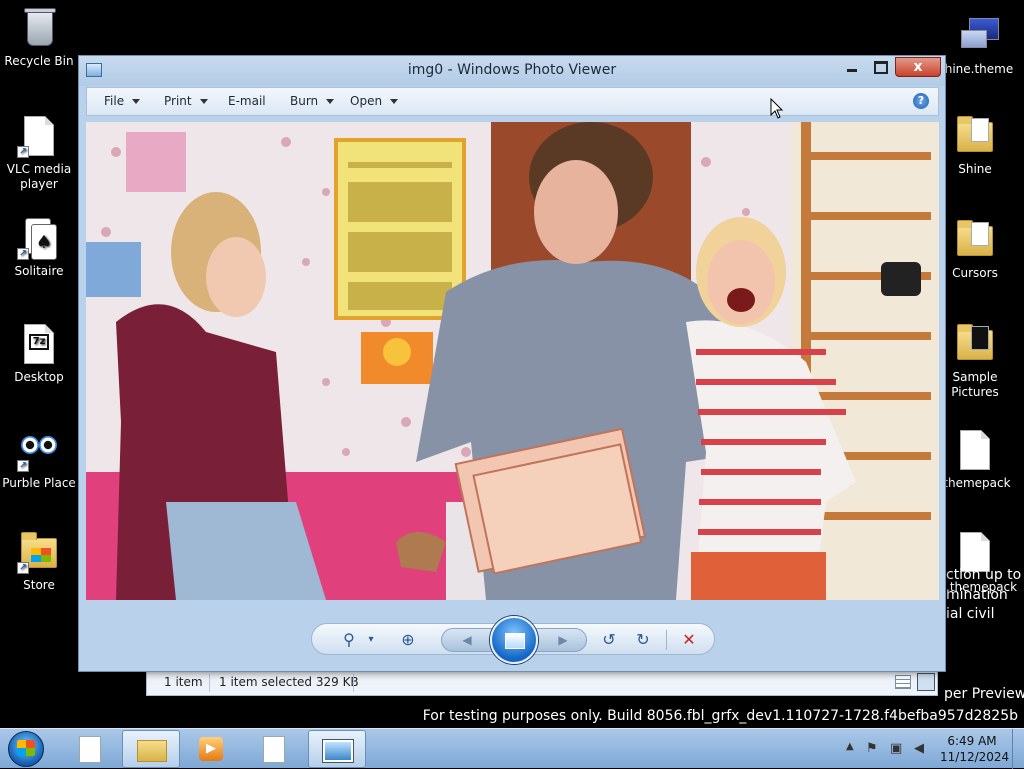  I want to click on delete-icon: ✕, so click(689, 639).